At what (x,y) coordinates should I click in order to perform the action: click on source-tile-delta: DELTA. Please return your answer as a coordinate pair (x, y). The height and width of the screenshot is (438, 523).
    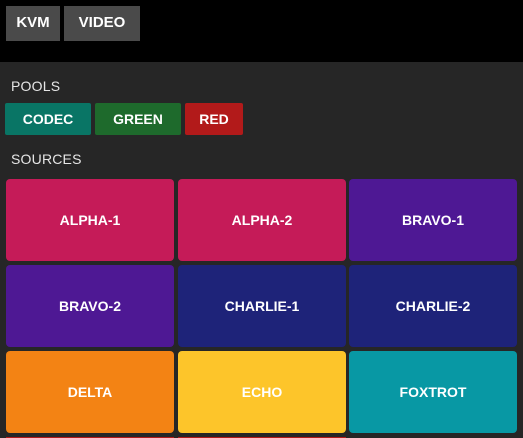
    Looking at the image, I should click on (90, 392).